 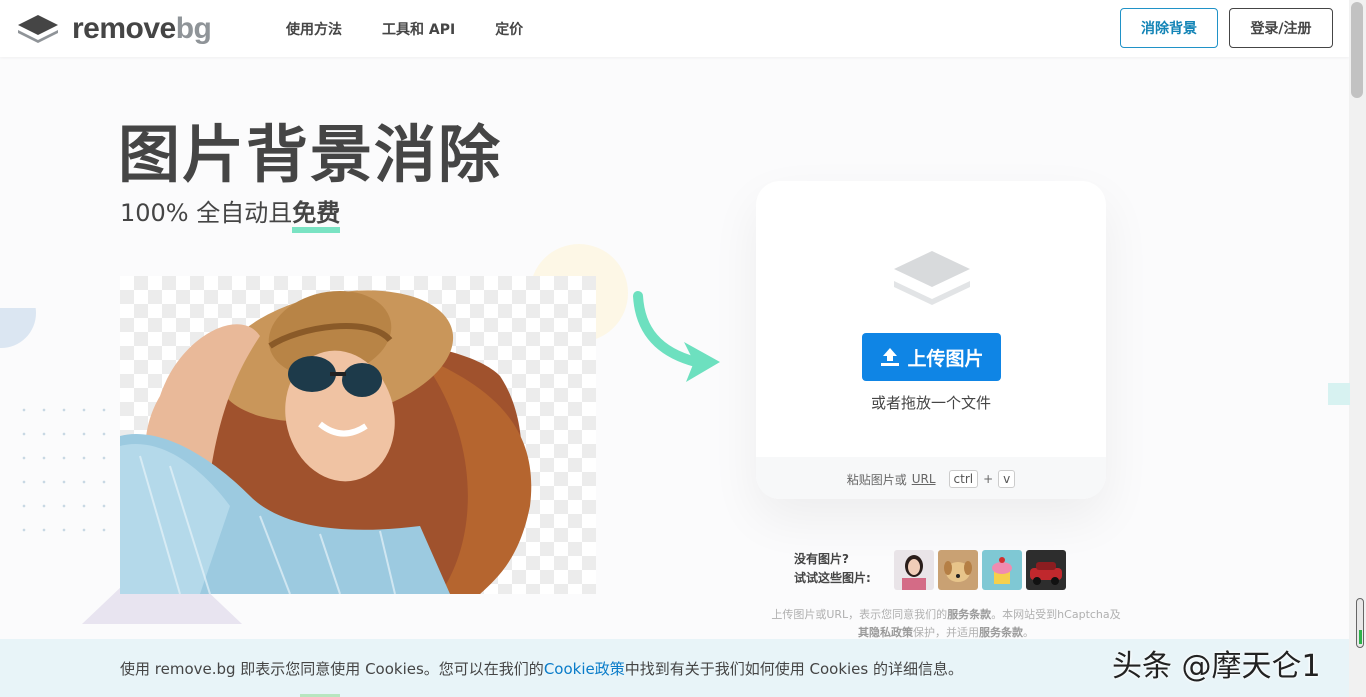 I want to click on nav-how-to-use: 使用方法, so click(x=314, y=29).